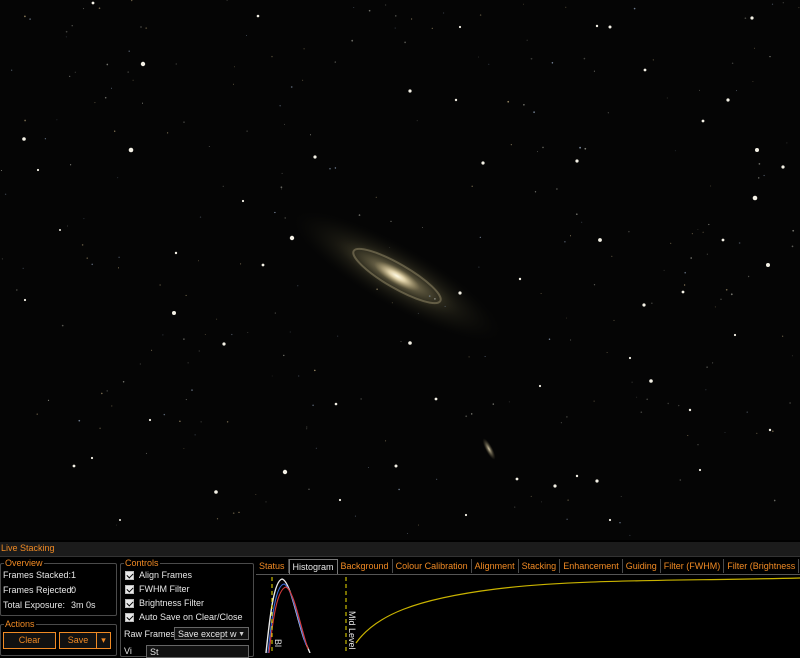 The width and height of the screenshot is (800, 658). Describe the element at coordinates (540, 566) in the screenshot. I see `tab-stacking: Stacking` at that location.